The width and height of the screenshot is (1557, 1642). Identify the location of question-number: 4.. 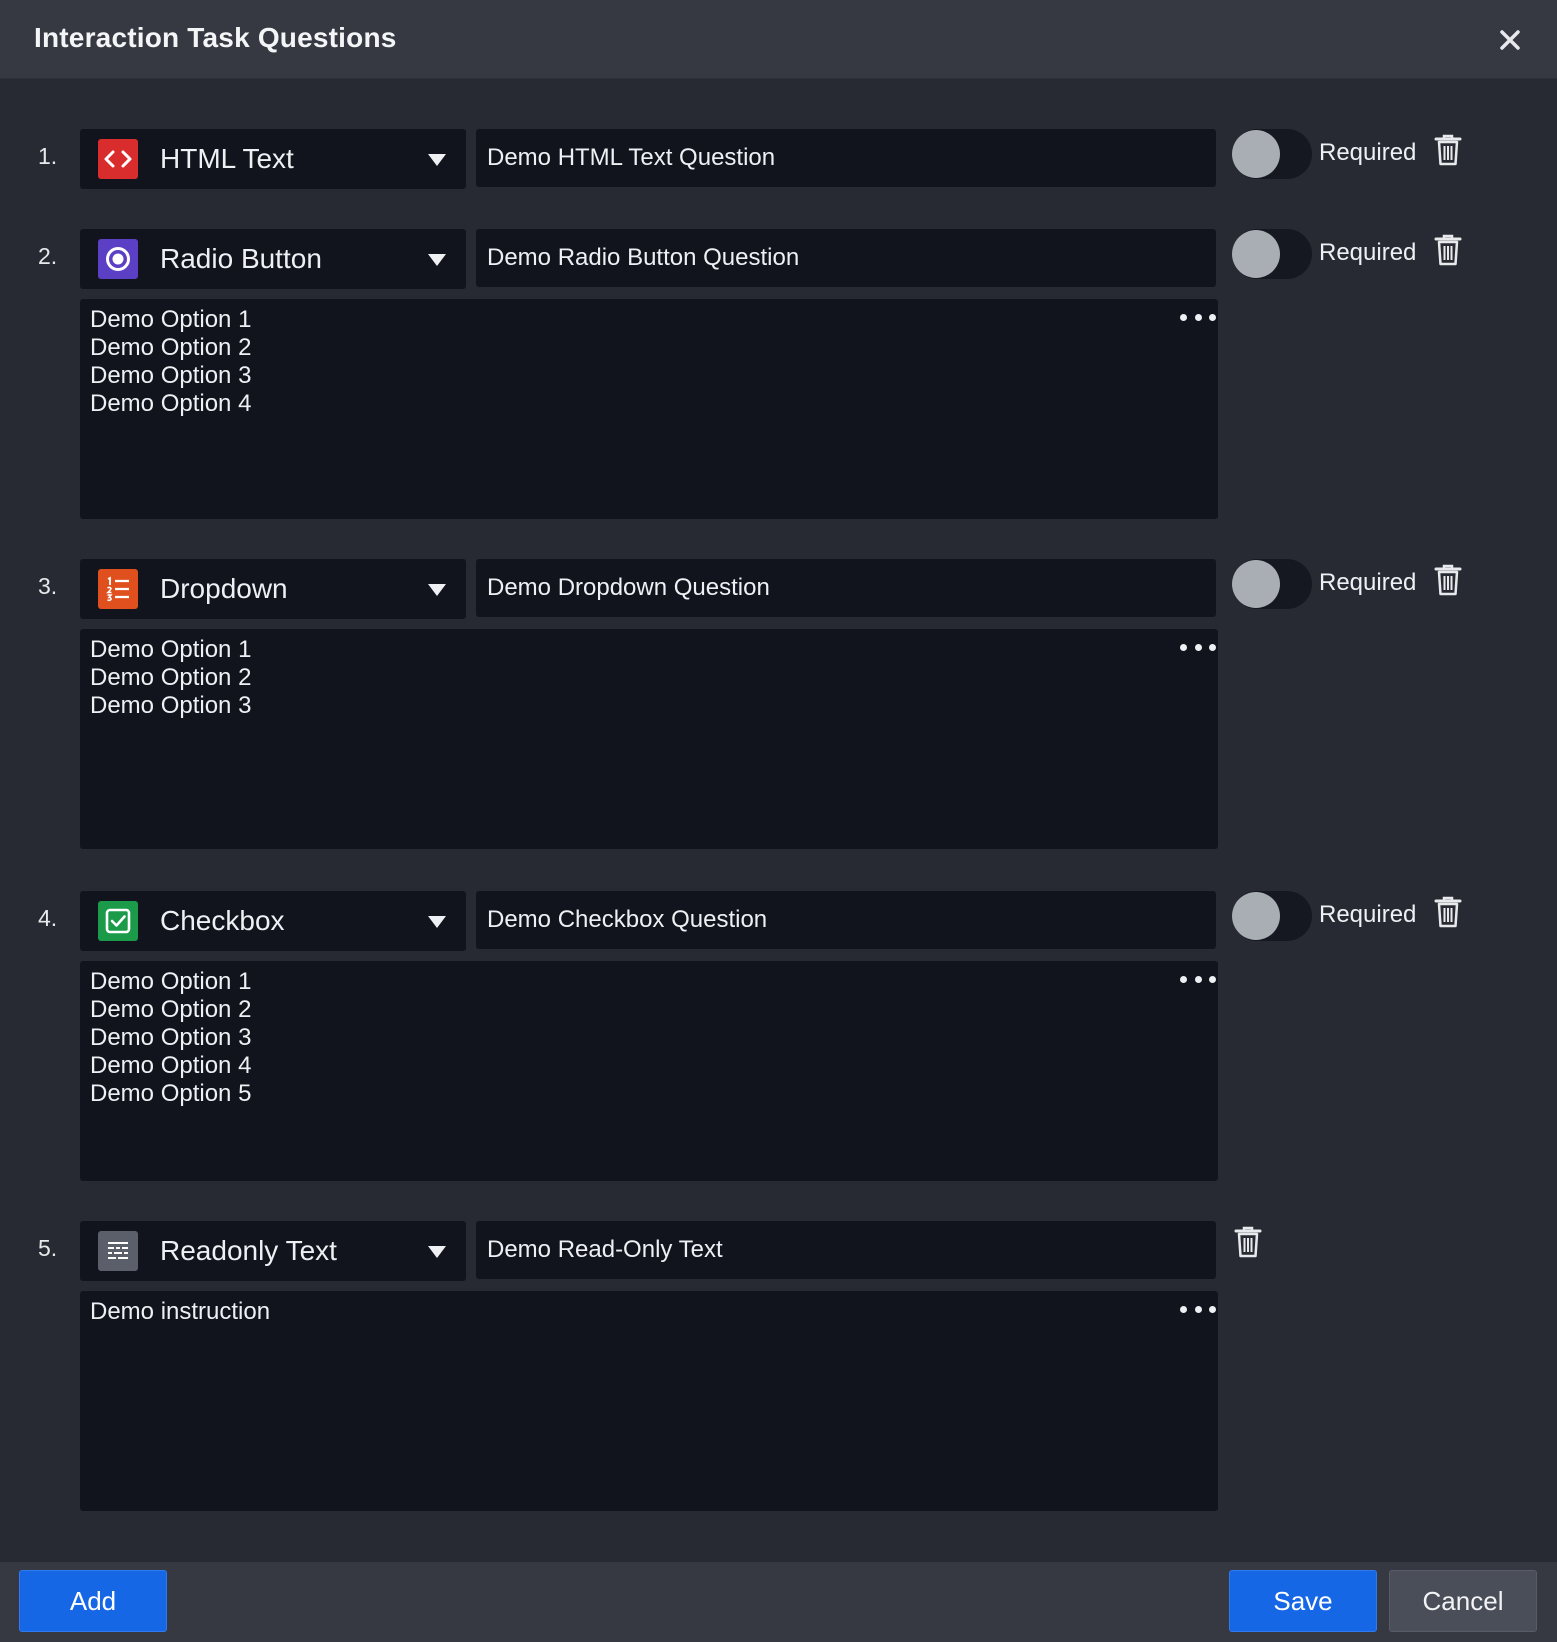
(48, 918).